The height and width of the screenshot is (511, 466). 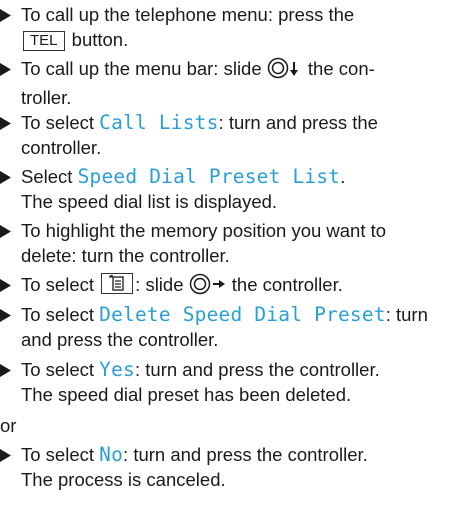 What do you see at coordinates (111, 454) in the screenshot?
I see `menu-item-no: No` at bounding box center [111, 454].